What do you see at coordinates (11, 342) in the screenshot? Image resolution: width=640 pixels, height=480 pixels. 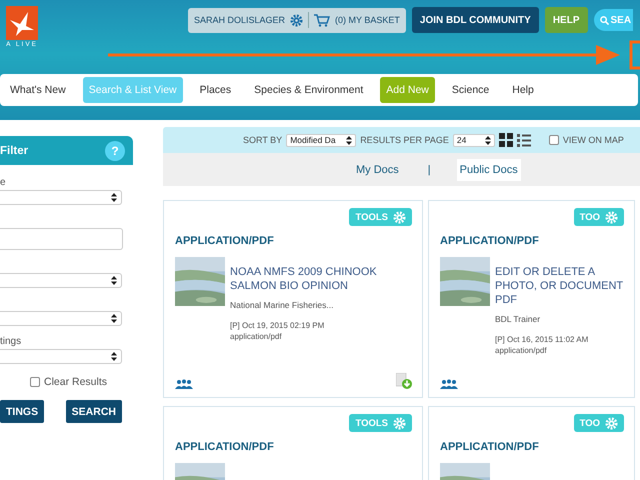 I see `field-label: tings` at bounding box center [11, 342].